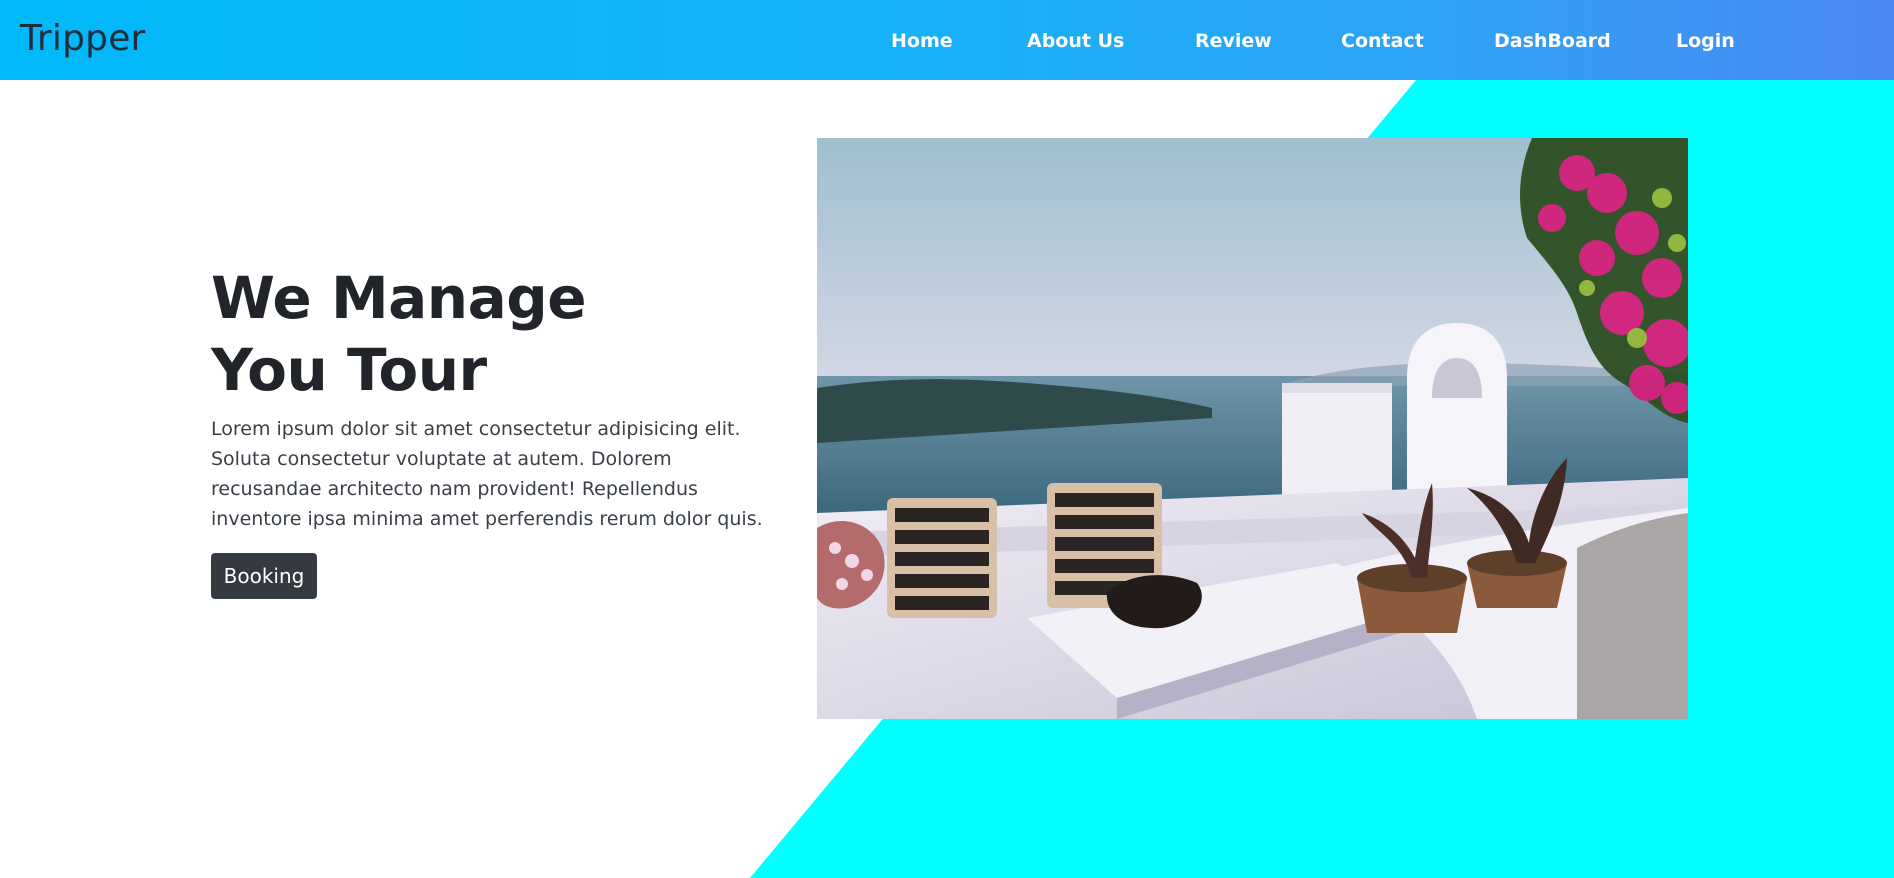 This screenshot has width=1894, height=878. What do you see at coordinates (264, 576) in the screenshot?
I see `booking-button: Booking` at bounding box center [264, 576].